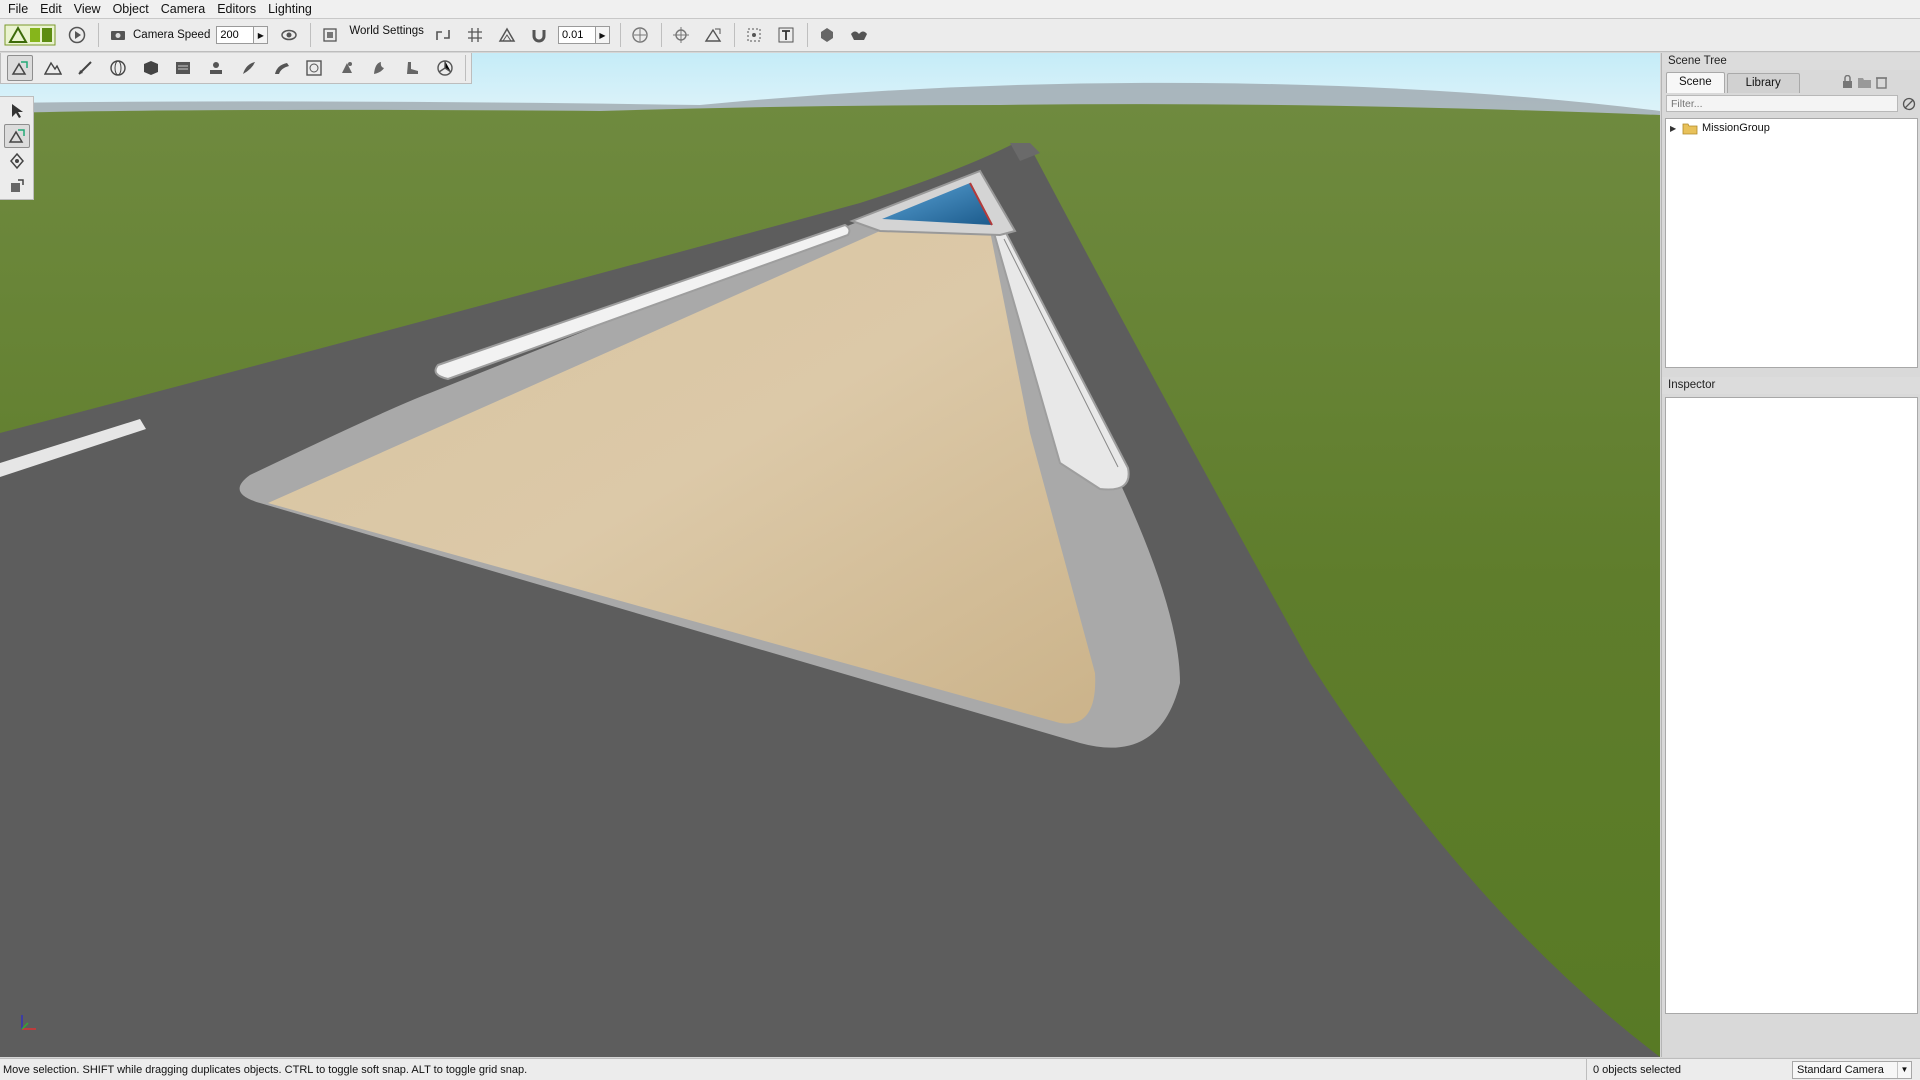  I want to click on select-objects-button, so click(640, 35).